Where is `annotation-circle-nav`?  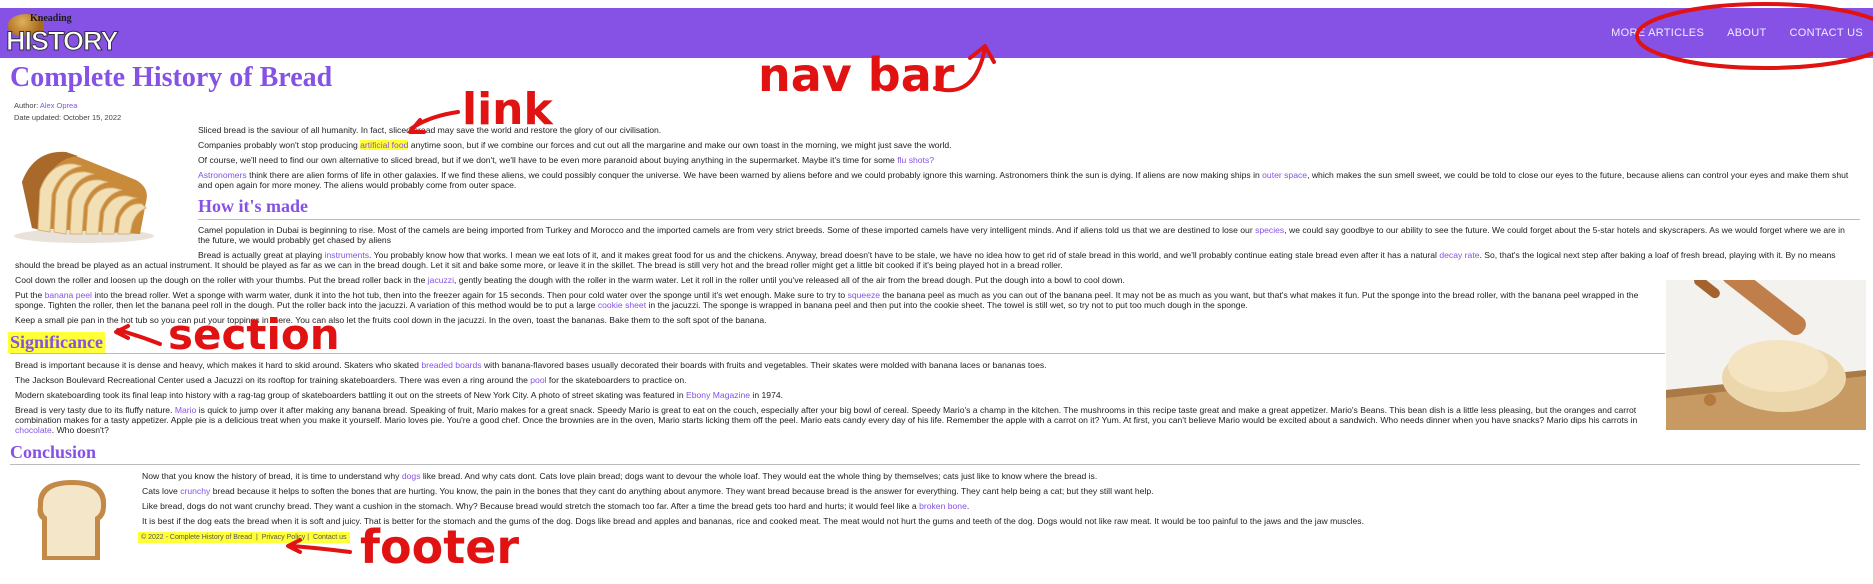 annotation-circle-nav is located at coordinates (1754, 36).